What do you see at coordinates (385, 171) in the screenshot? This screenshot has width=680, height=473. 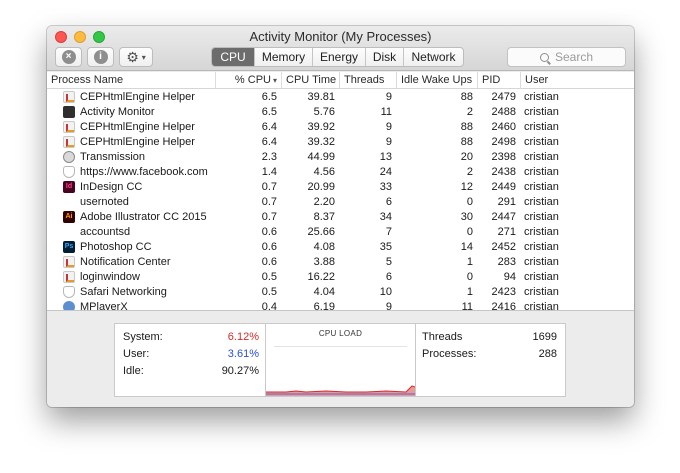 I see `threads-cell: 24` at bounding box center [385, 171].